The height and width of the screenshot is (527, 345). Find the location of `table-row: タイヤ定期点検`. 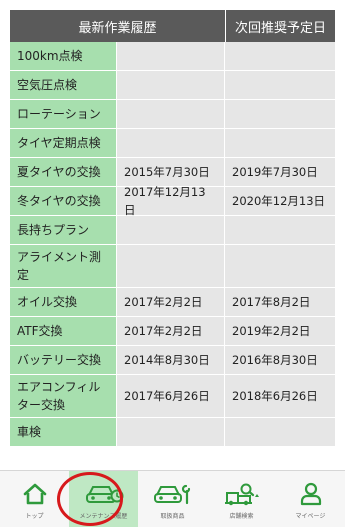

table-row: タイヤ定期点検 is located at coordinates (172, 143).